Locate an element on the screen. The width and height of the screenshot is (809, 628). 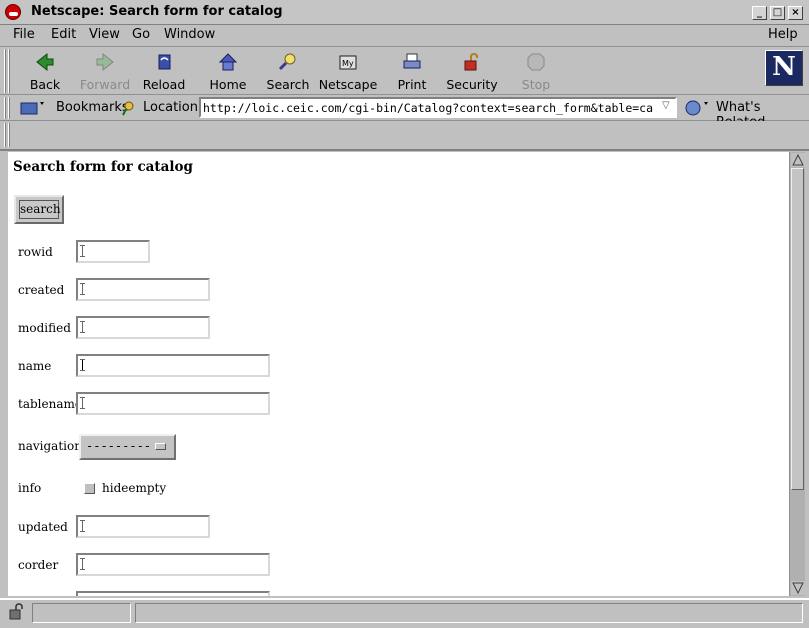
home-button: Home is located at coordinates (228, 71).